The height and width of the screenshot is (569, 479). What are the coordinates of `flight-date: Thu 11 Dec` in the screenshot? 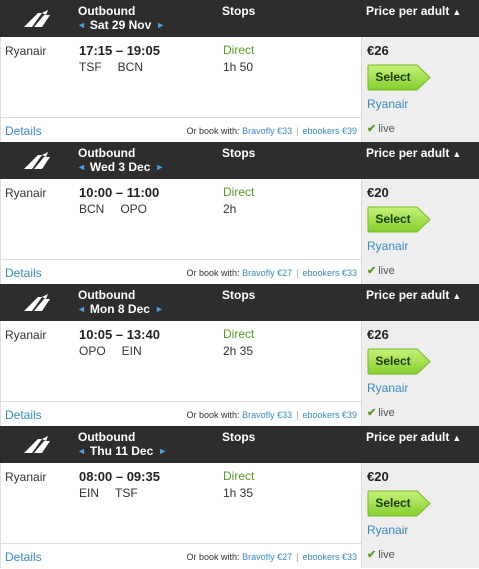 It's located at (121, 451).